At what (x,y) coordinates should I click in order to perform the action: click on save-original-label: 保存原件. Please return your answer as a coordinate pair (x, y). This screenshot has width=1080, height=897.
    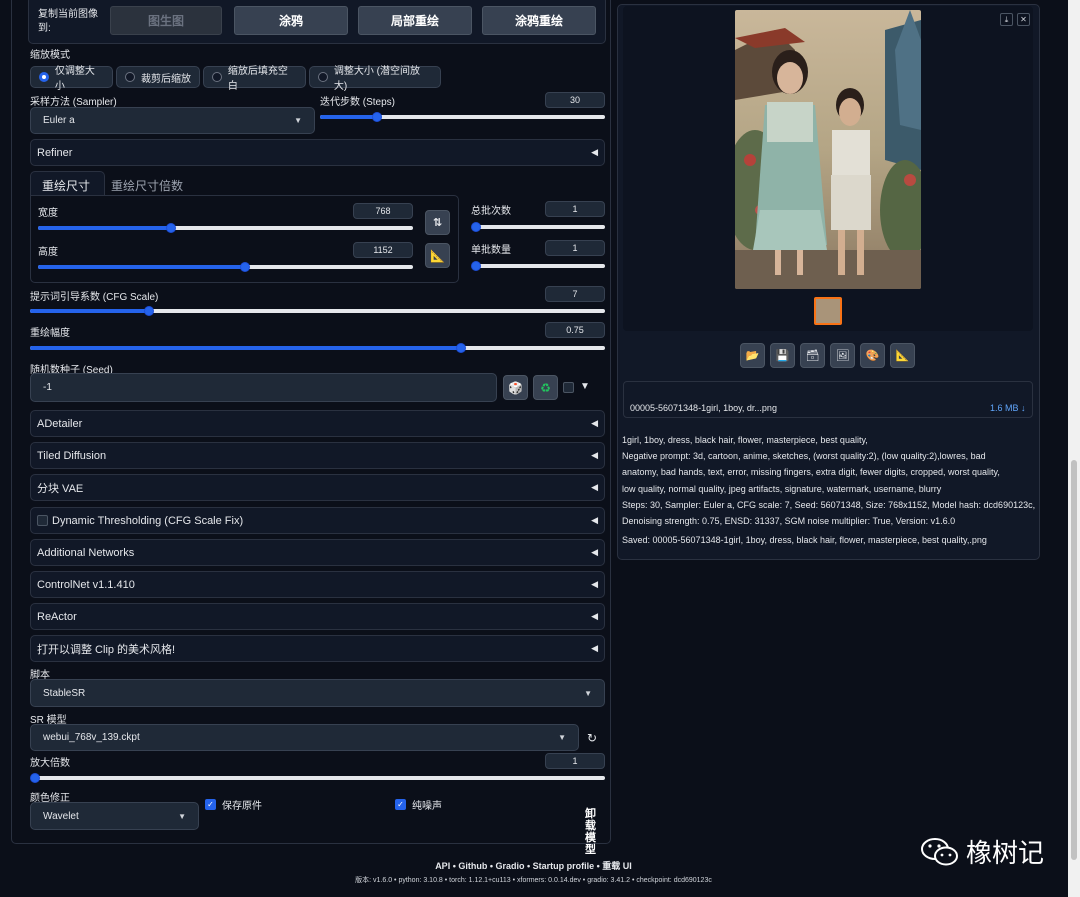
    Looking at the image, I should click on (242, 806).